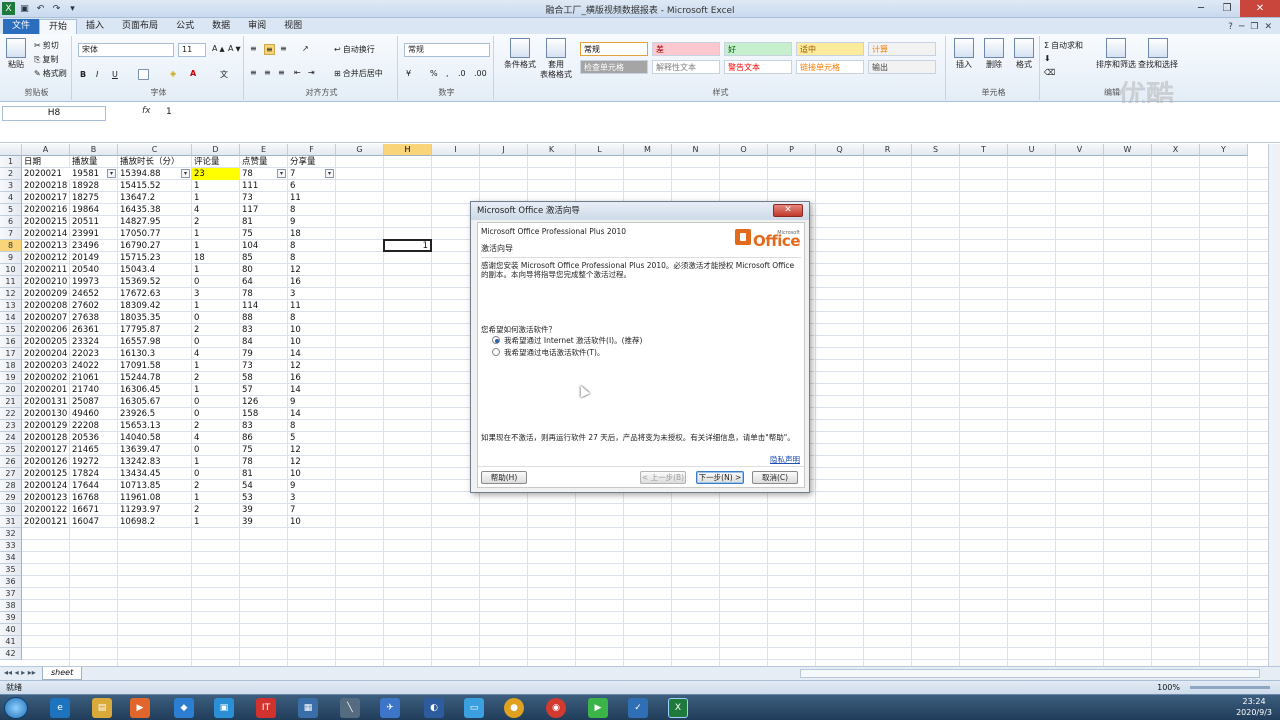  Describe the element at coordinates (1254, 27) in the screenshot. I see `ribbon-restore-icon: ❐` at that location.